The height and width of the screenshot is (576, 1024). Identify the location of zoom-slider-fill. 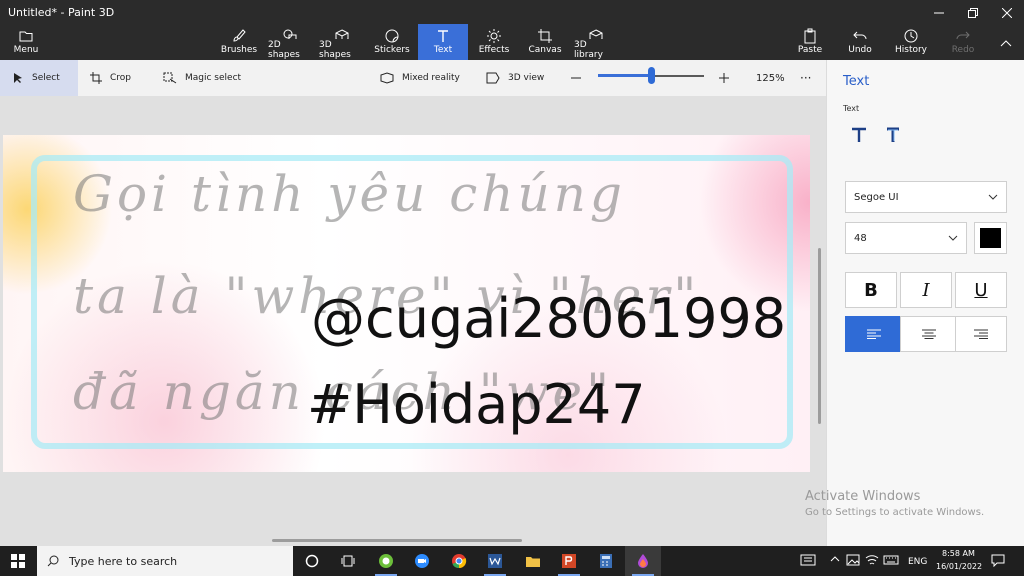
(624, 75).